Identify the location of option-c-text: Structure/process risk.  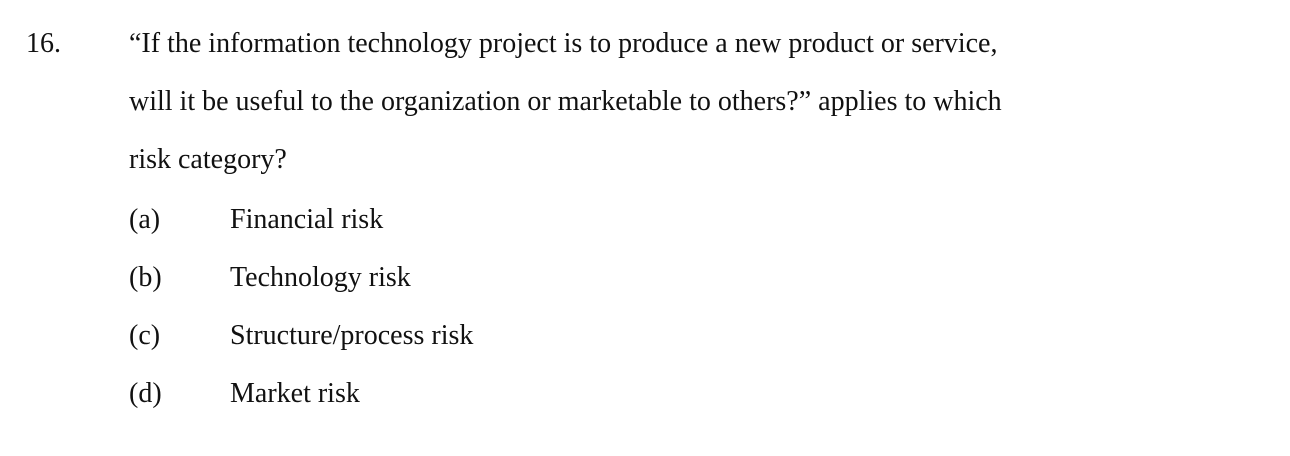
(352, 335).